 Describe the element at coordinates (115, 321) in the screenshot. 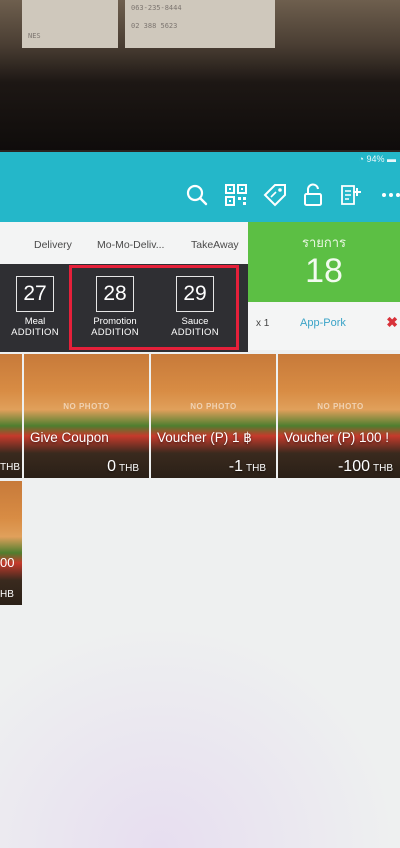

I see `category-name: Promotion` at that location.